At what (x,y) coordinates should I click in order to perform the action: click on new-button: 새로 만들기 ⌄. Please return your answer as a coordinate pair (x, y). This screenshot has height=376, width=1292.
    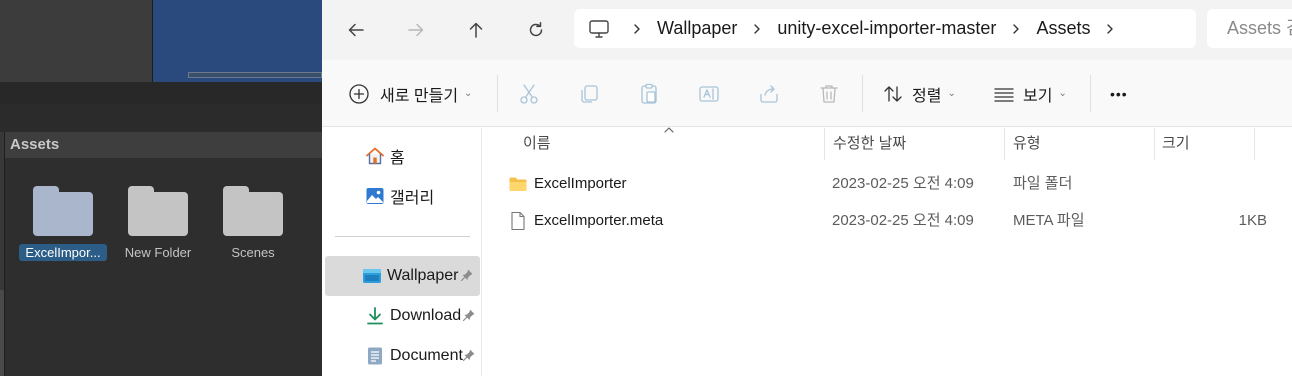
    Looking at the image, I should click on (410, 93).